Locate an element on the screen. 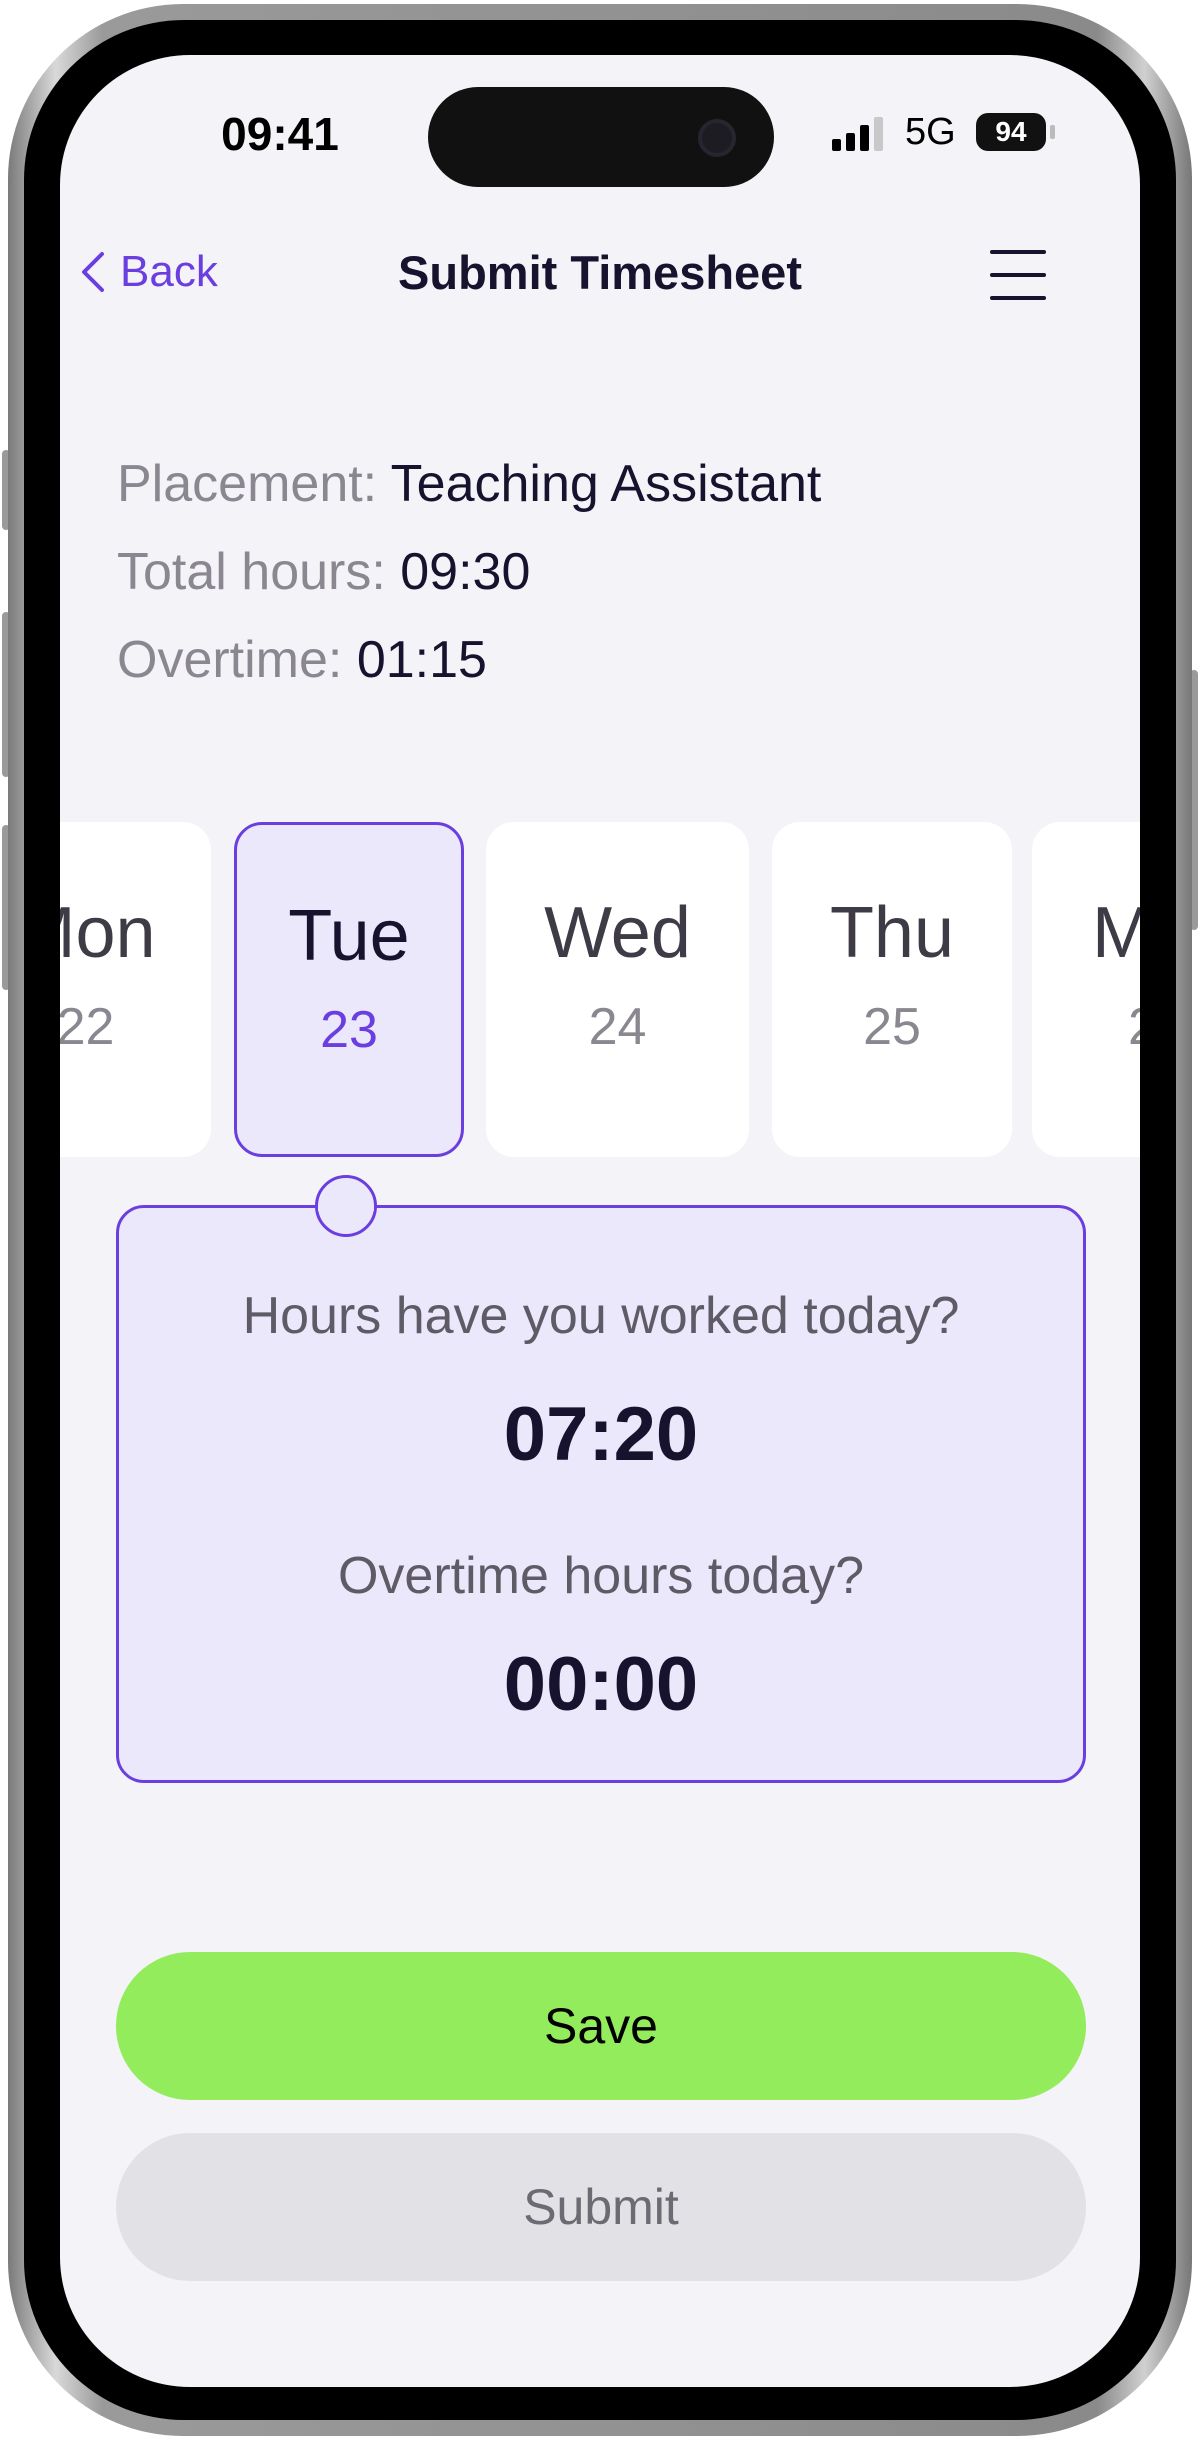  battery-level: 94 is located at coordinates (1011, 131).